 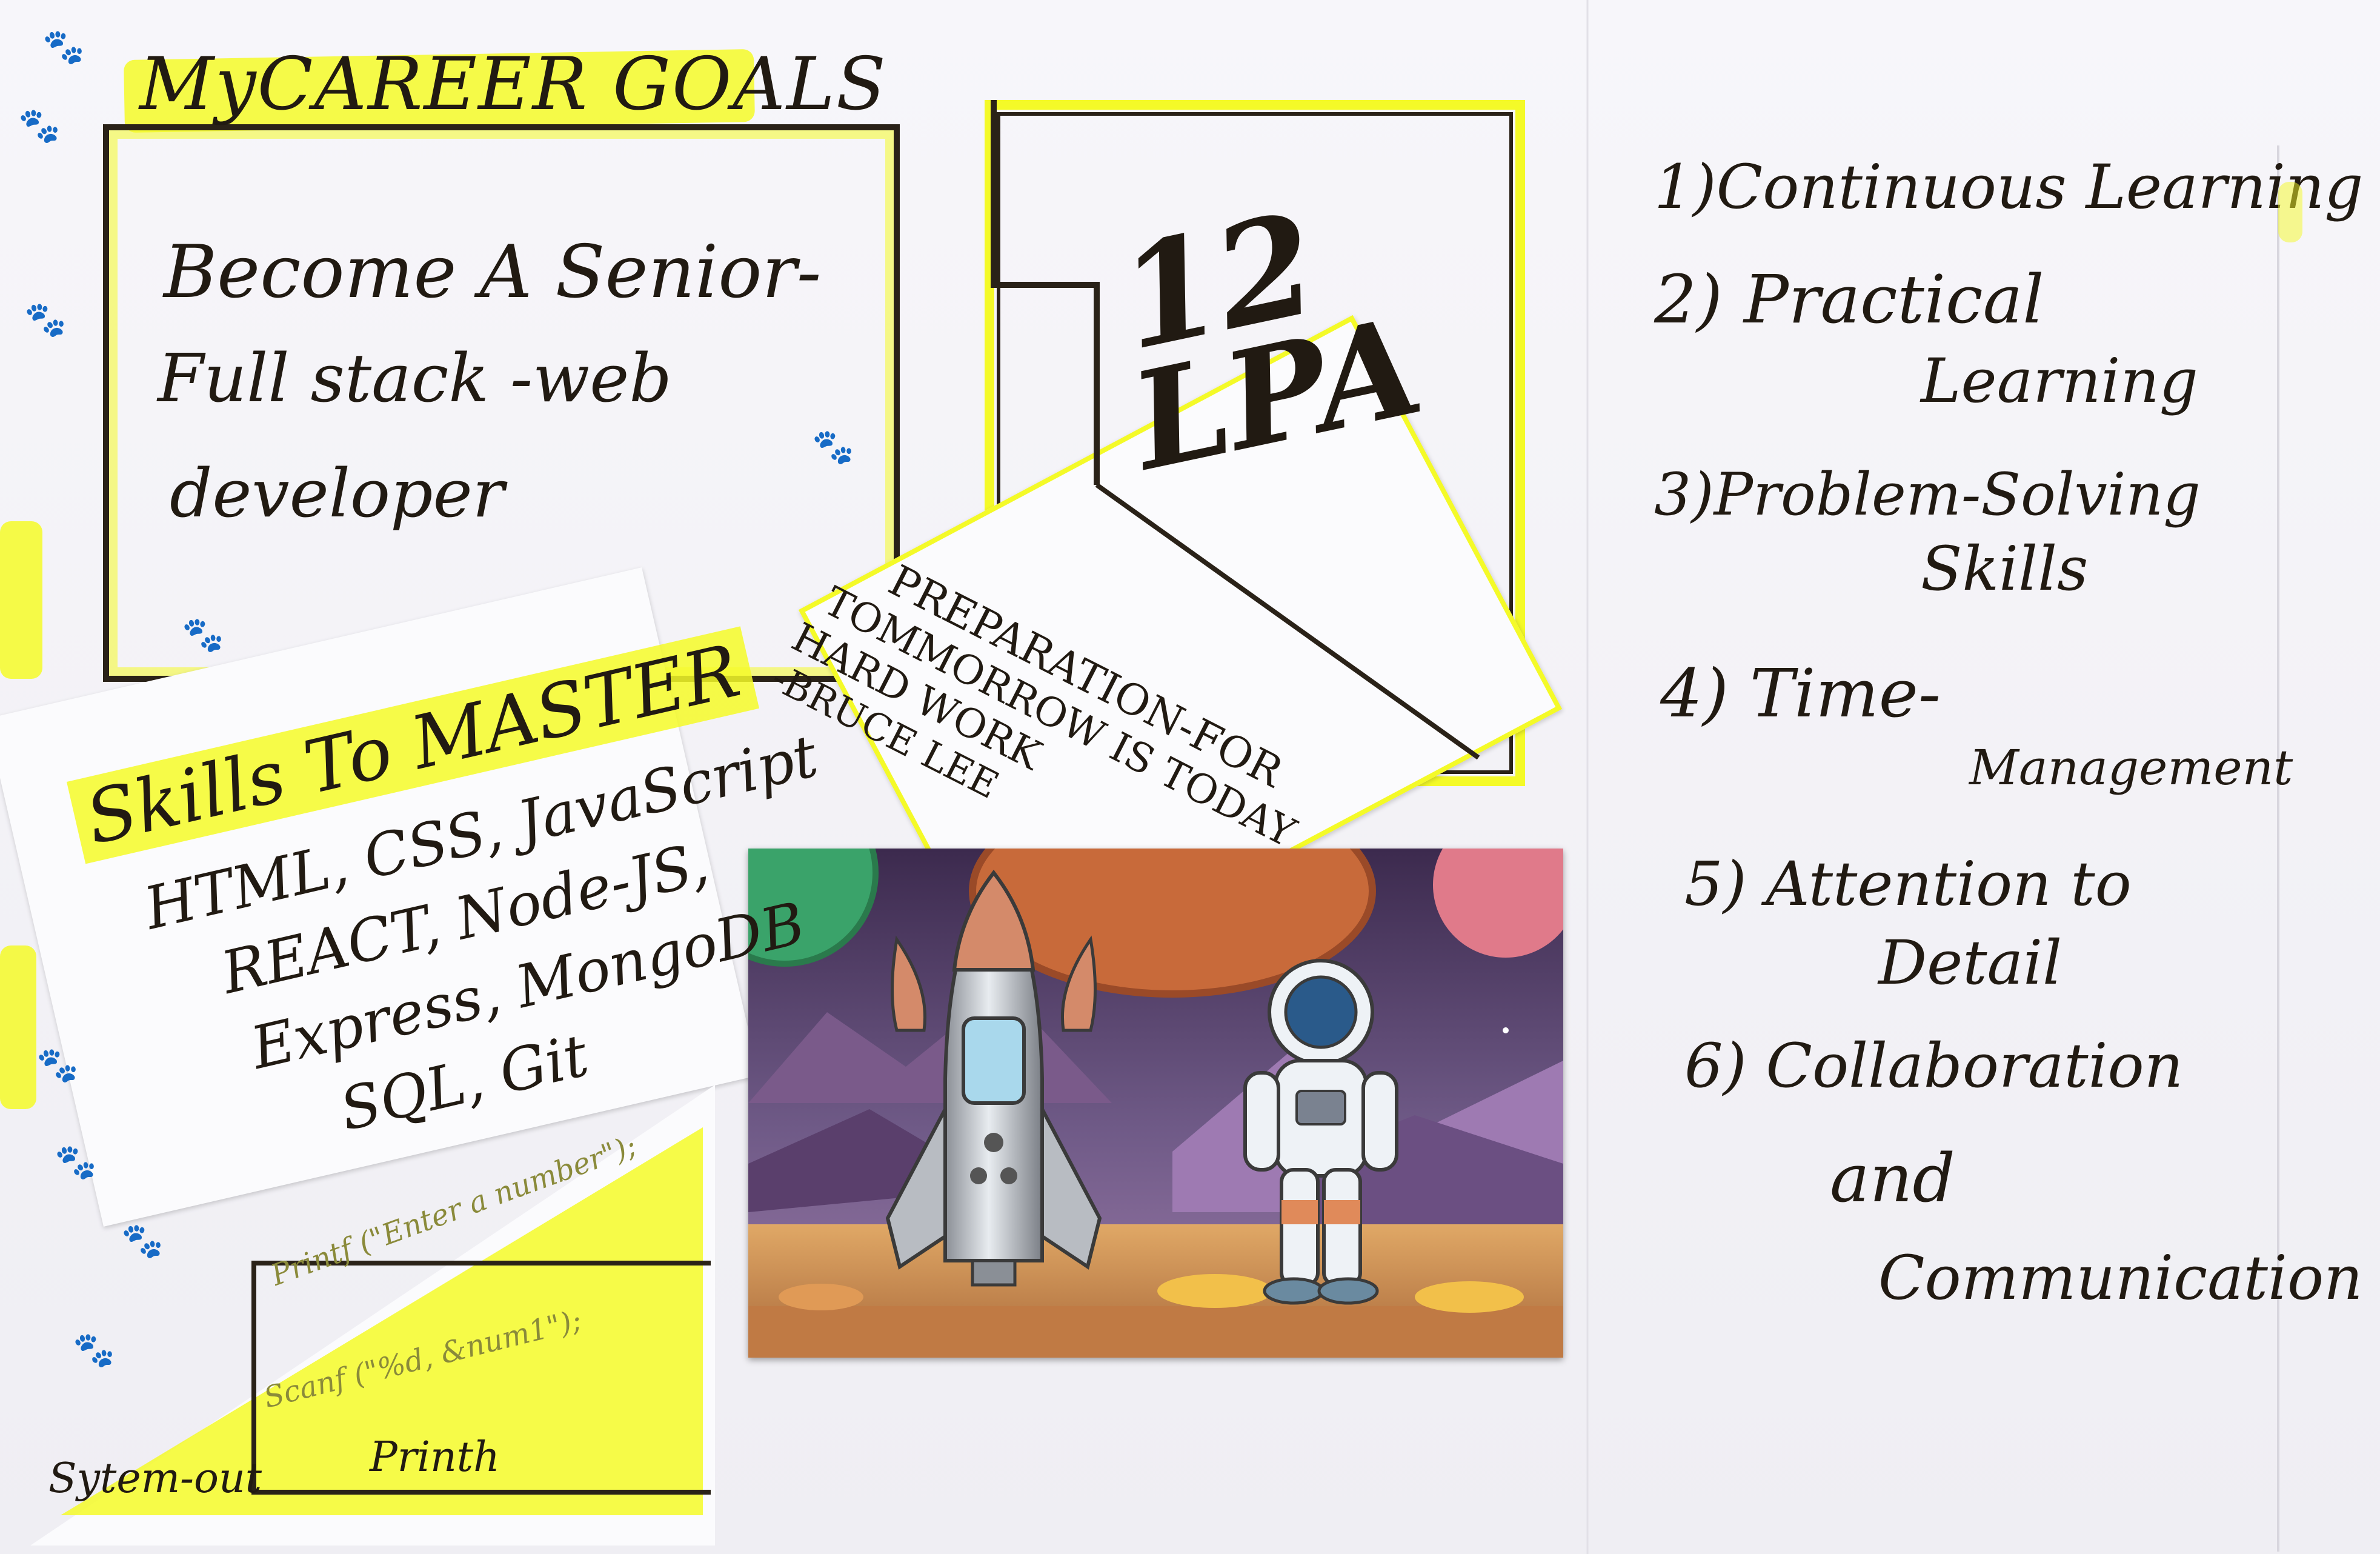 I want to click on learning-item-2b: Learning, so click(x=2059, y=380).